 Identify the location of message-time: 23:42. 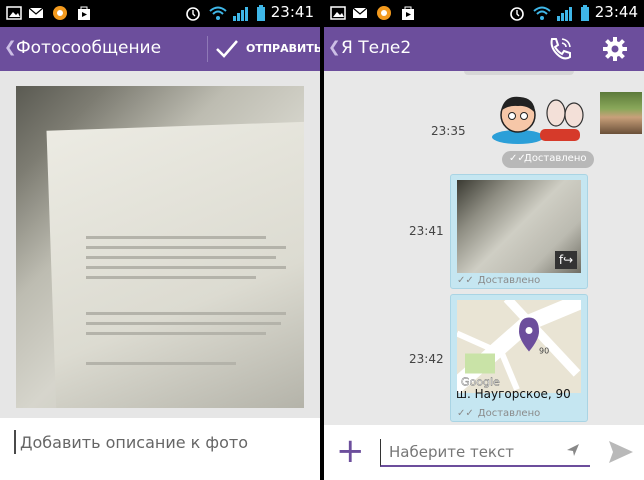
(426, 359).